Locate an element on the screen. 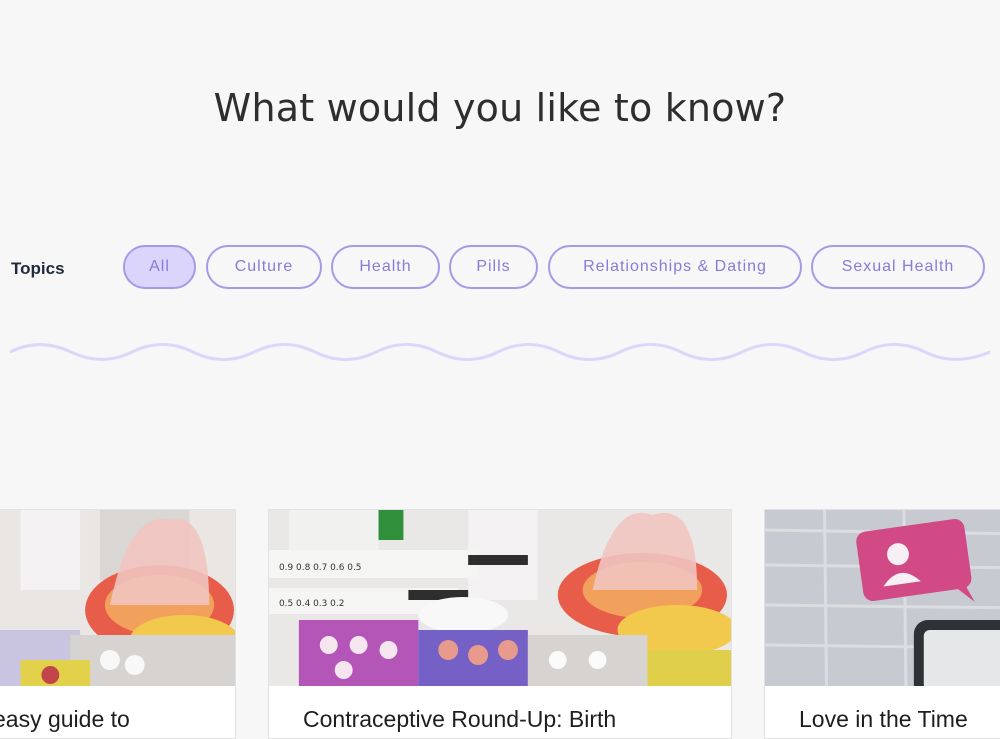  article-card: Love in the Time is located at coordinates (882, 624).